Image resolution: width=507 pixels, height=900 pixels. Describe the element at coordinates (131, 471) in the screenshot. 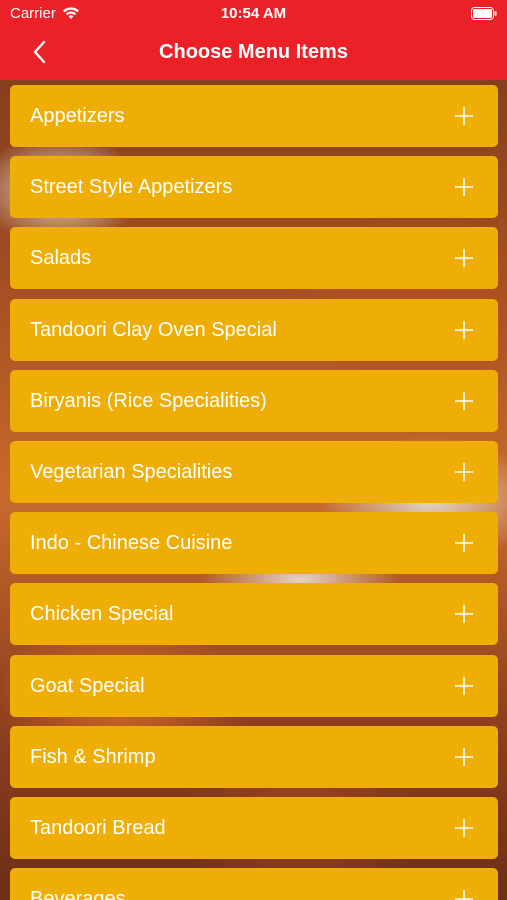

I see `menu-category-label: Vegetarian Specialities` at that location.